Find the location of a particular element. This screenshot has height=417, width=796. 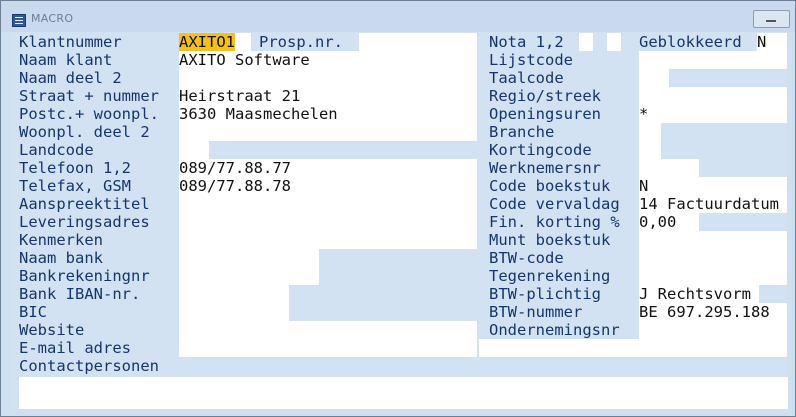

label-iban: Bank IBAN-nr. is located at coordinates (80, 294).